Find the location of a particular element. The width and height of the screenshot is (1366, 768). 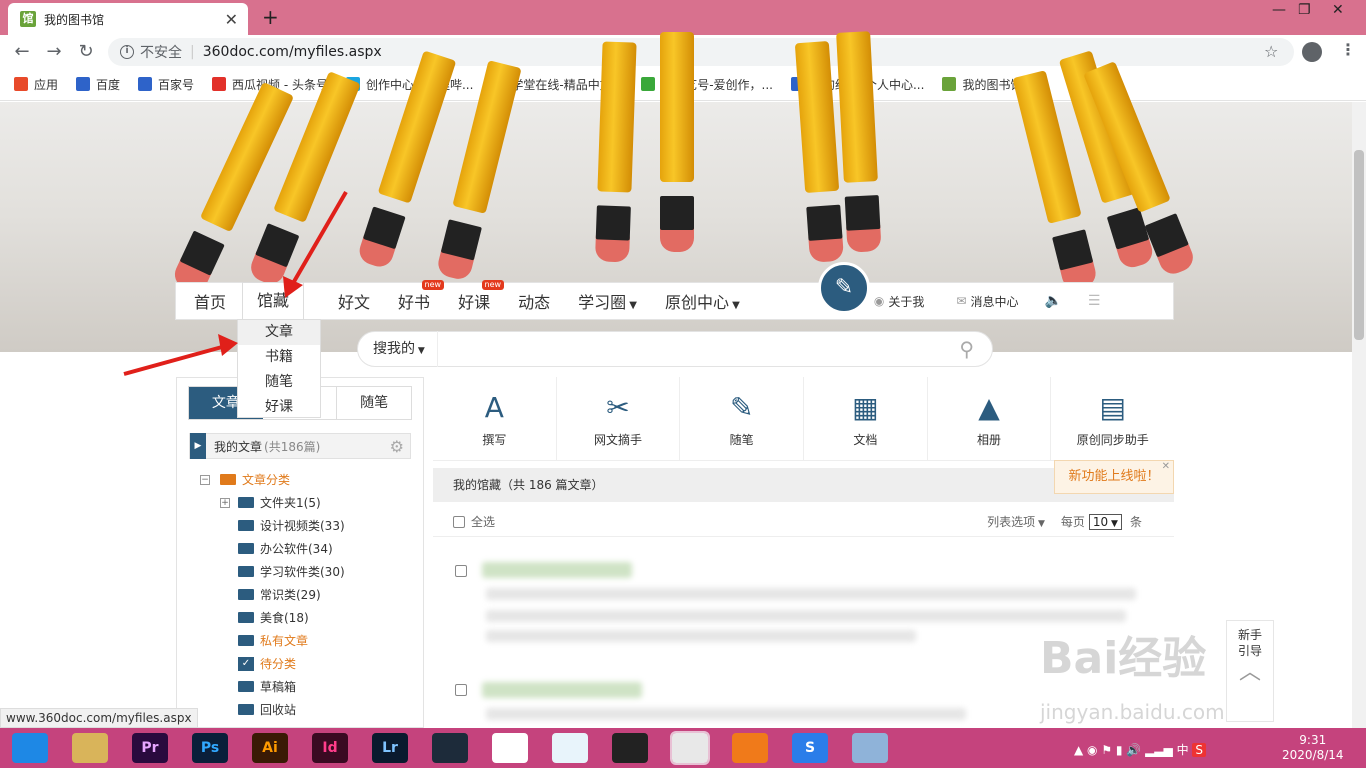

annotation-arrows is located at coordinates (235, 283).